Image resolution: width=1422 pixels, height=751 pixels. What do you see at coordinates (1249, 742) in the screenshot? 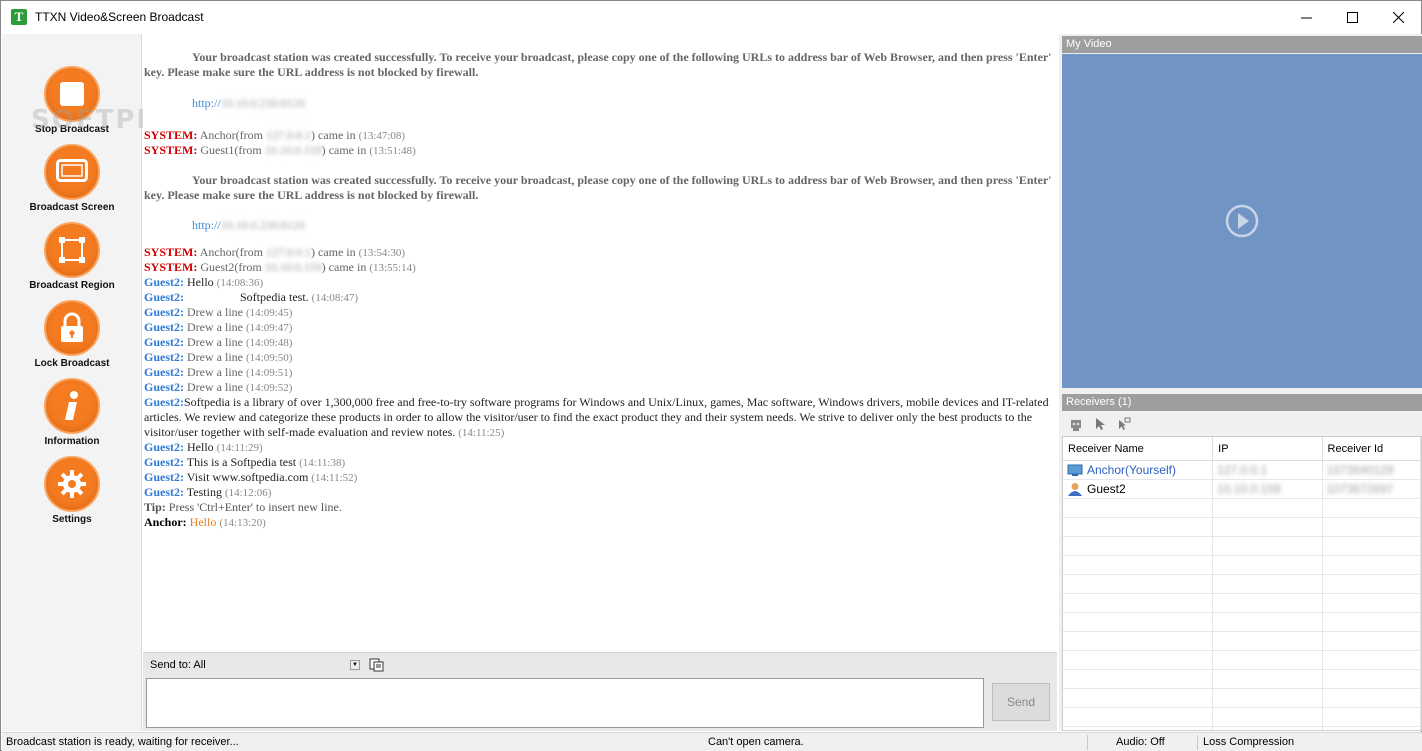
I see `status-compression: Loss Compression` at bounding box center [1249, 742].